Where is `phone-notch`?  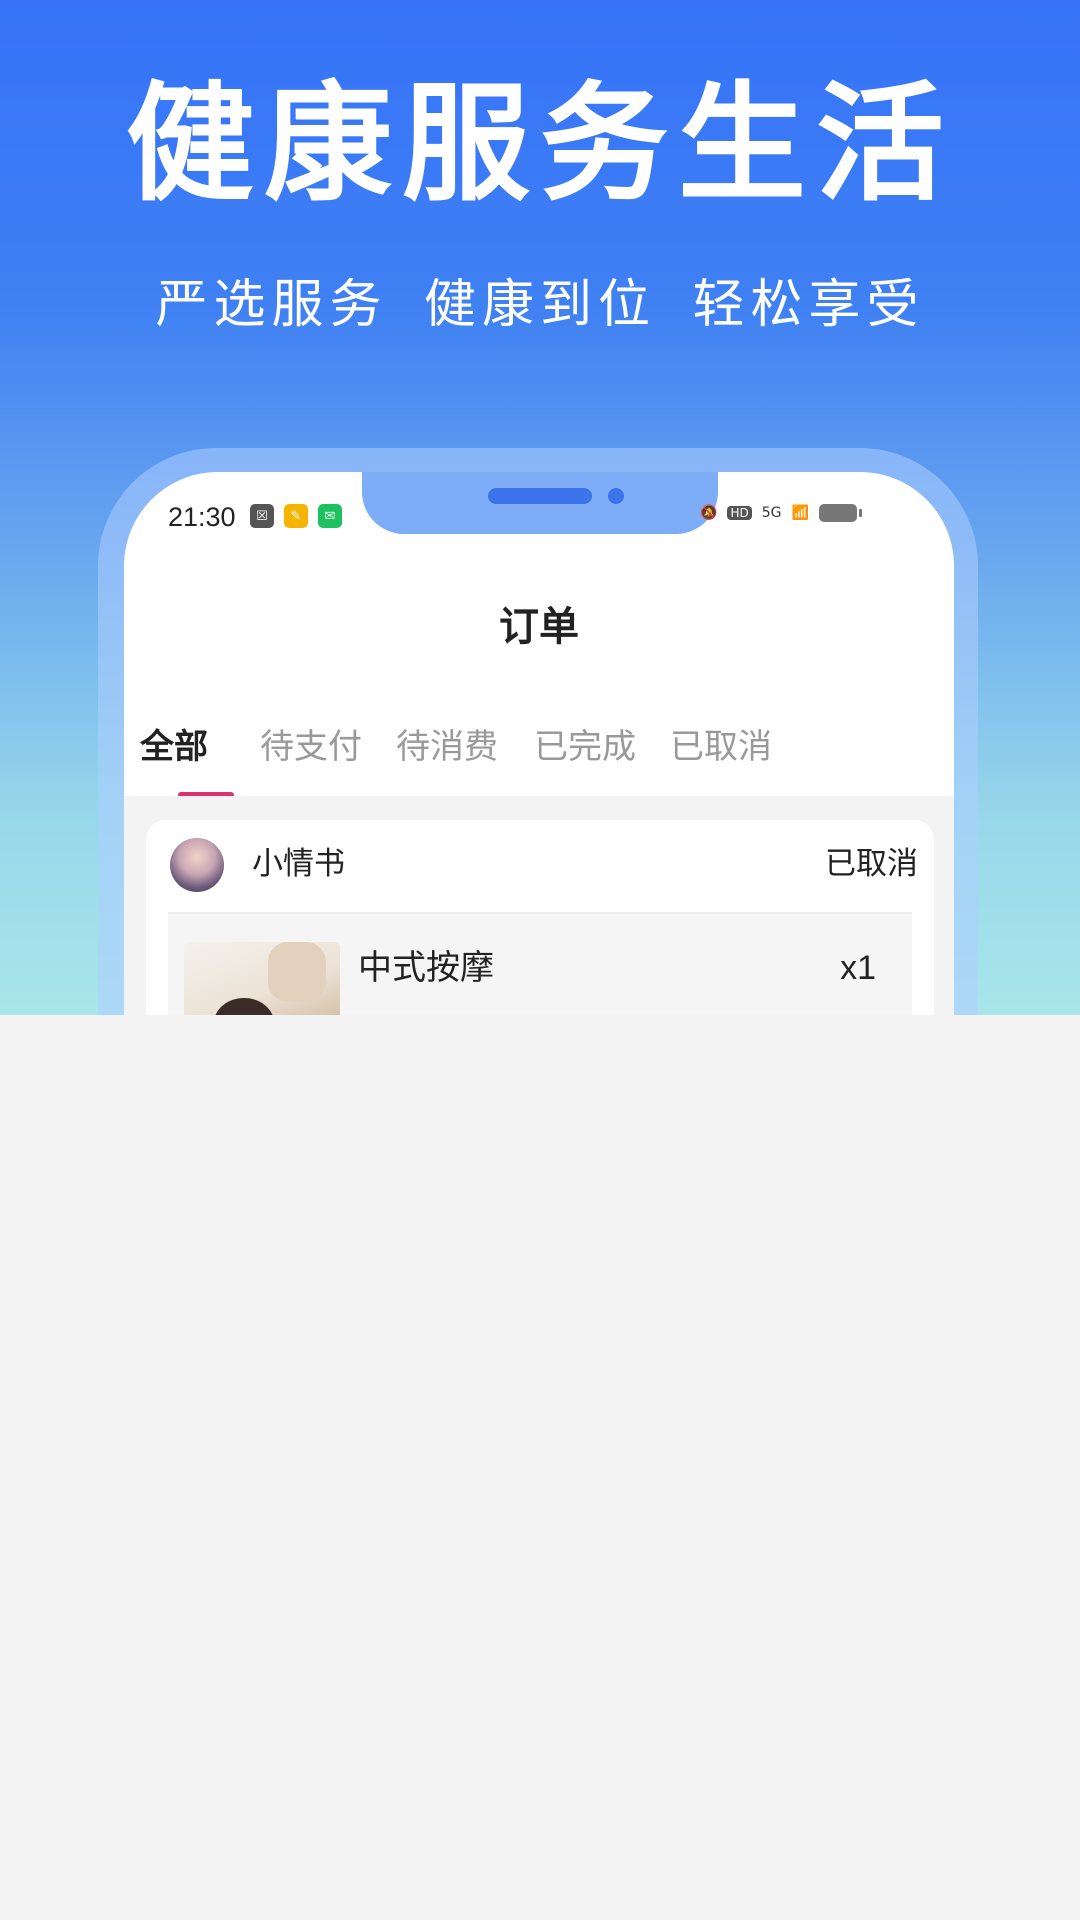 phone-notch is located at coordinates (540, 503).